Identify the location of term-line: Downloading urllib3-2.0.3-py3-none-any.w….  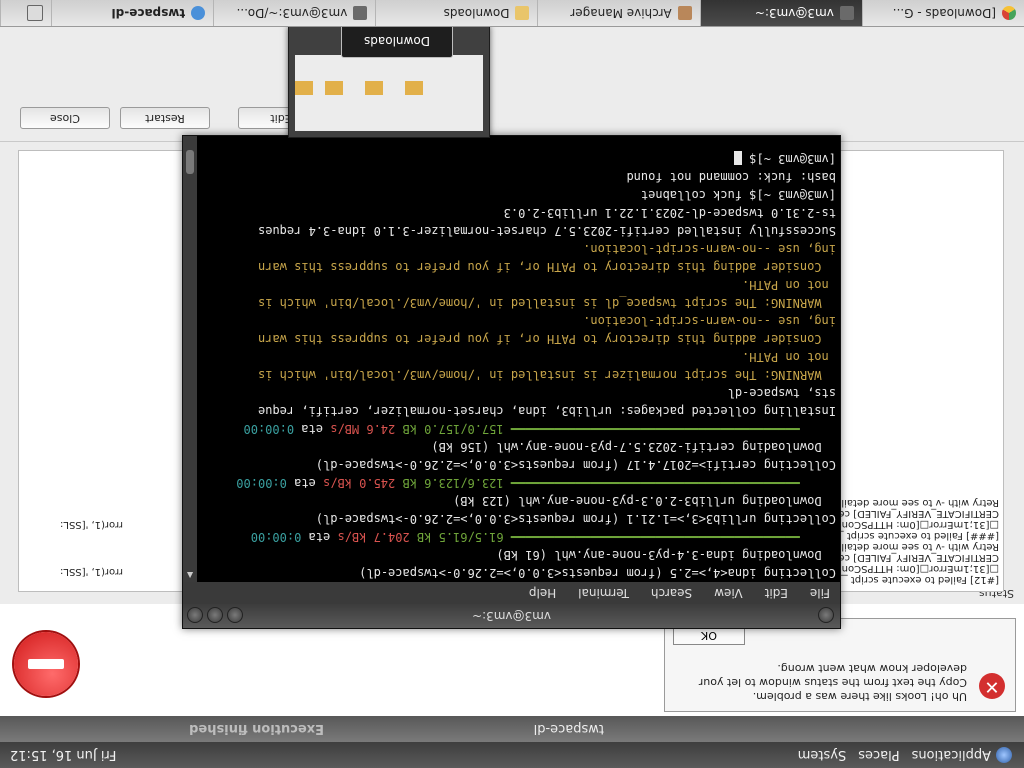
(644, 501).